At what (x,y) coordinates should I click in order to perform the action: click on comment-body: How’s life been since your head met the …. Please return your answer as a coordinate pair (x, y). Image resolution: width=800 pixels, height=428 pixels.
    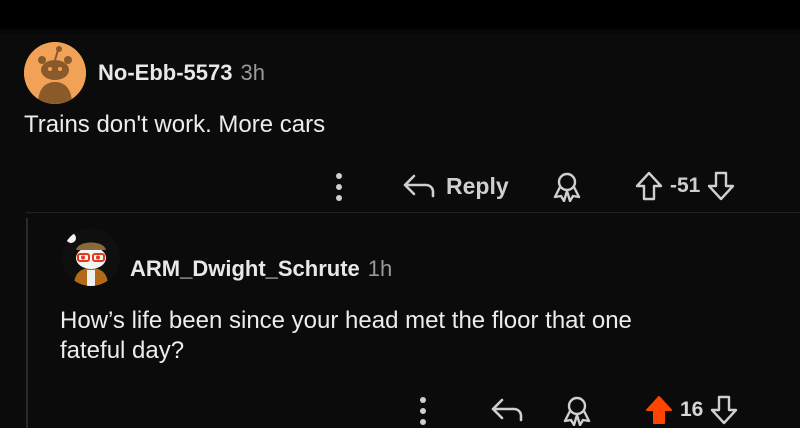
    Looking at the image, I should click on (346, 336).